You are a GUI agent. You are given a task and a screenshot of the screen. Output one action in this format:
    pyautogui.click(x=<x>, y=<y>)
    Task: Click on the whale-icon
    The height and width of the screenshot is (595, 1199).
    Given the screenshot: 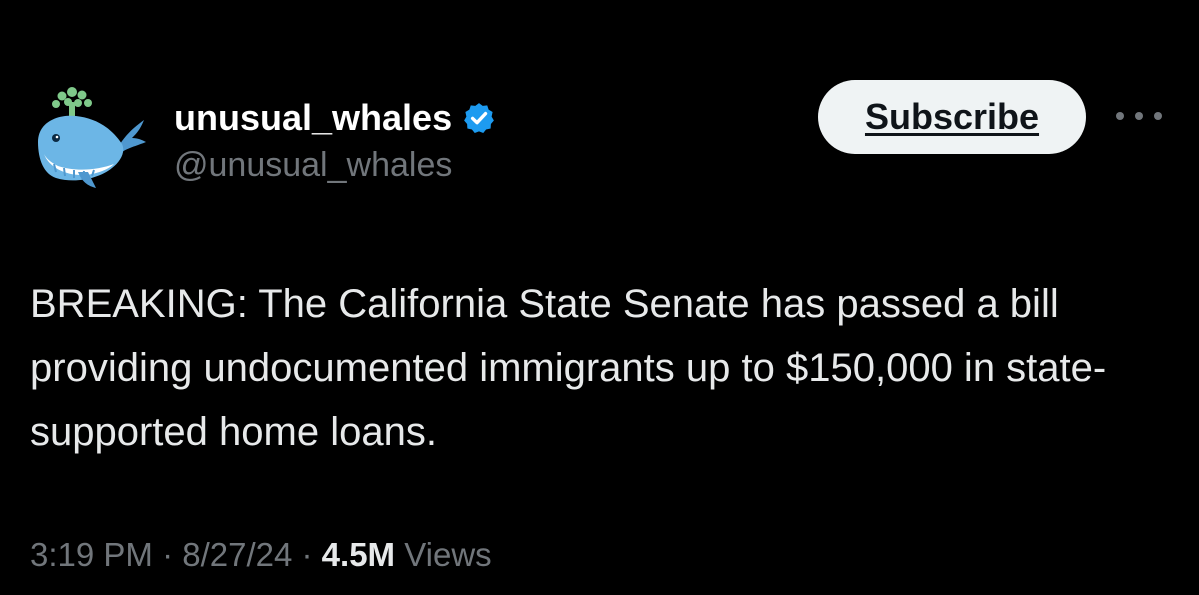 What is the action you would take?
    pyautogui.click(x=92, y=137)
    